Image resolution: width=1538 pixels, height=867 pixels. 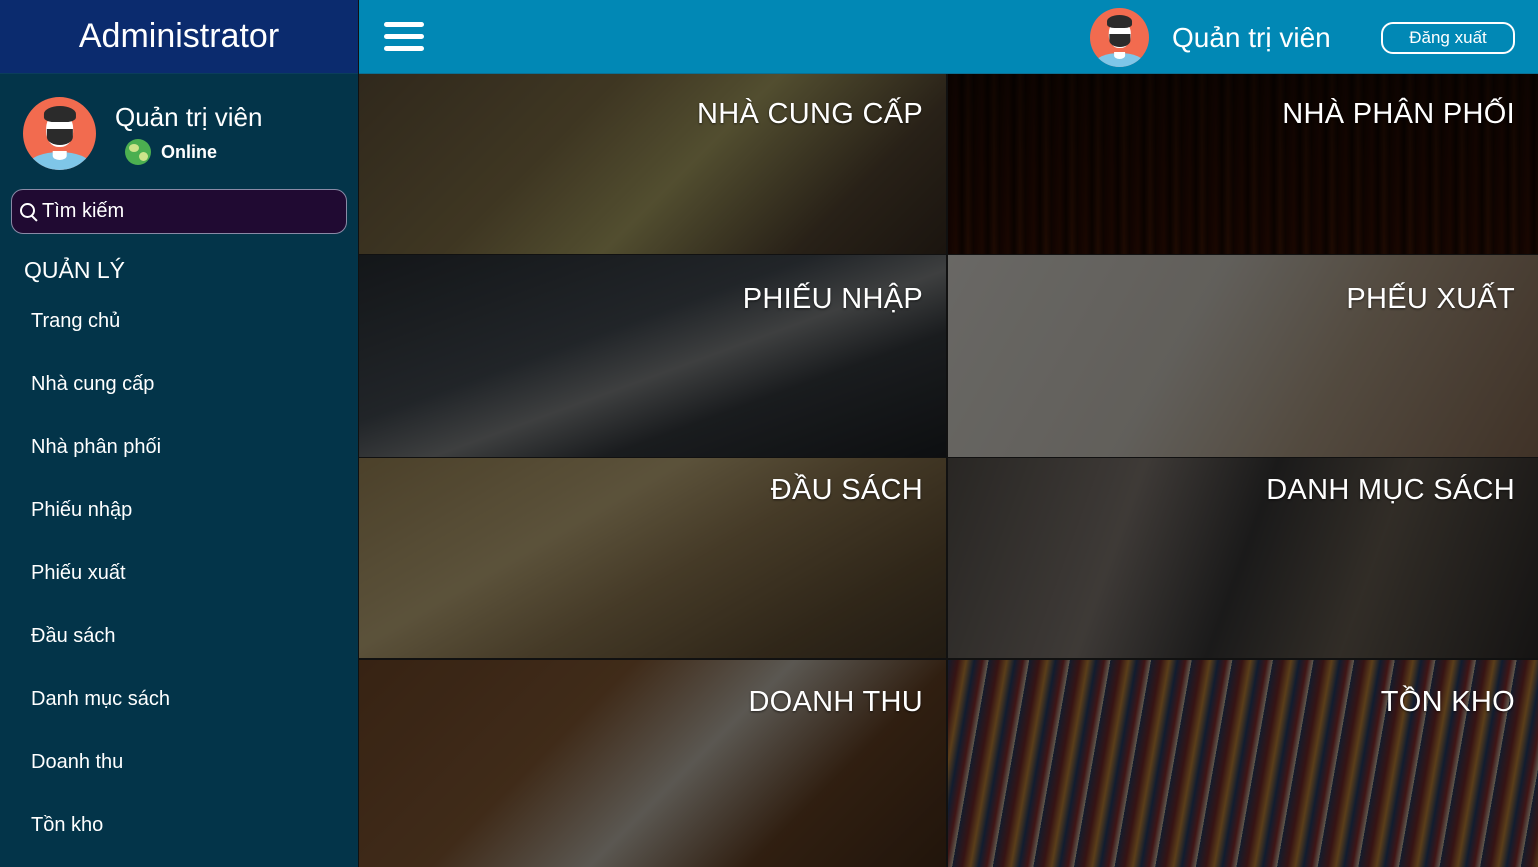 I want to click on tile-revenue: DOANH THU, so click(x=652, y=763).